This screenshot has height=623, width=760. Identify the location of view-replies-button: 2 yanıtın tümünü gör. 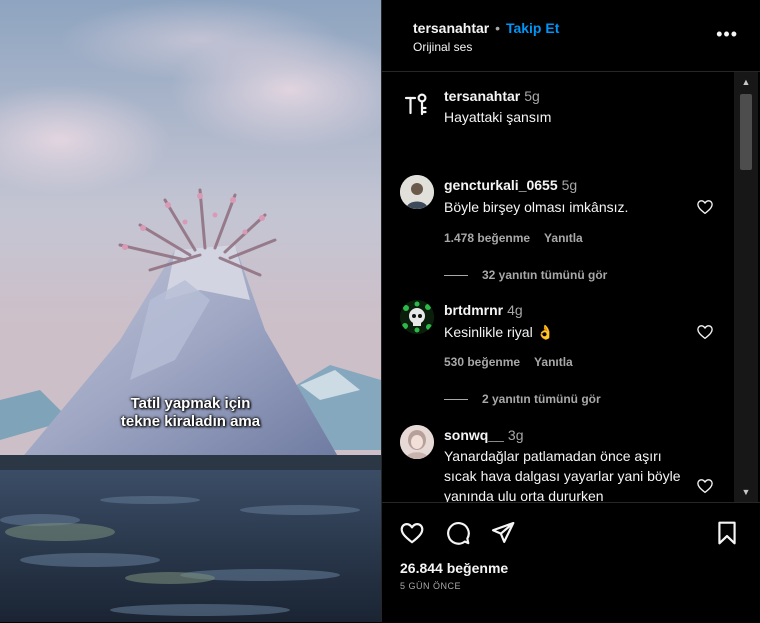
(522, 399).